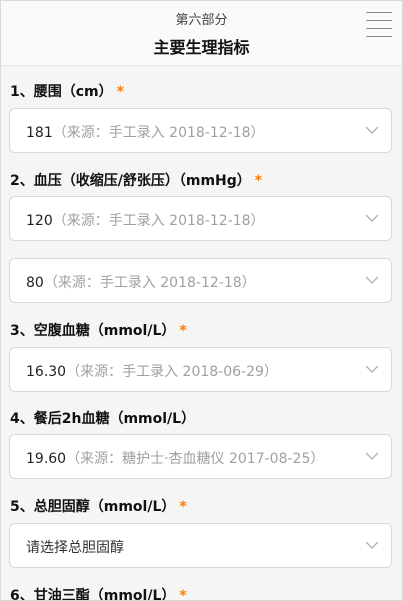 The width and height of the screenshot is (403, 601). What do you see at coordinates (98, 331) in the screenshot?
I see `question-label-fasting-glucose: 3、空腹血糖（mmol/L） *` at bounding box center [98, 331].